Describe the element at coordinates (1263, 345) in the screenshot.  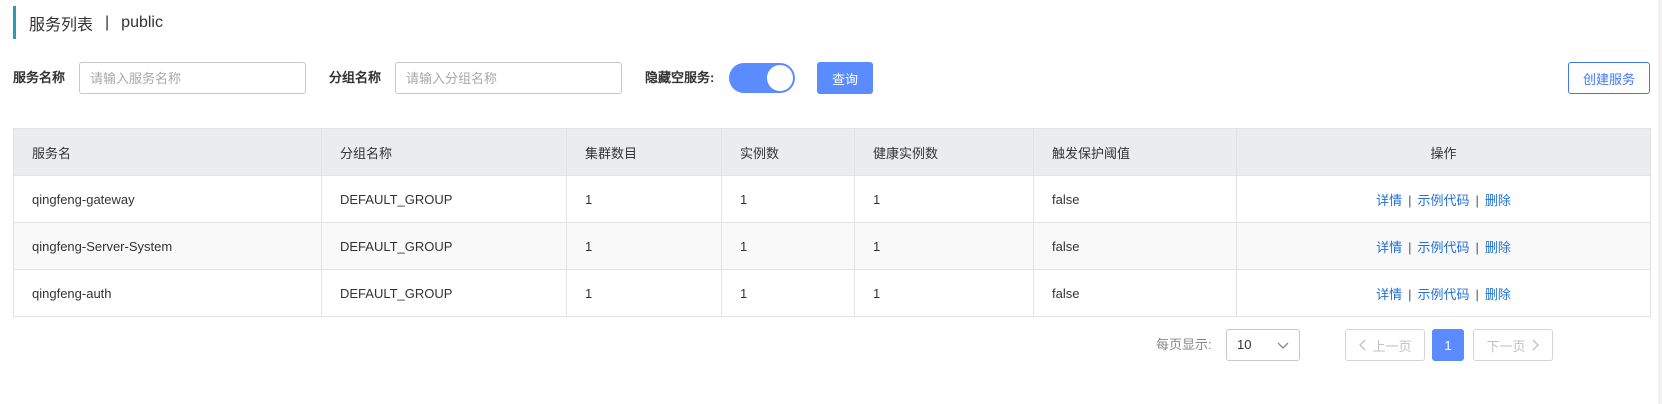
I see `per-page-select: 10` at that location.